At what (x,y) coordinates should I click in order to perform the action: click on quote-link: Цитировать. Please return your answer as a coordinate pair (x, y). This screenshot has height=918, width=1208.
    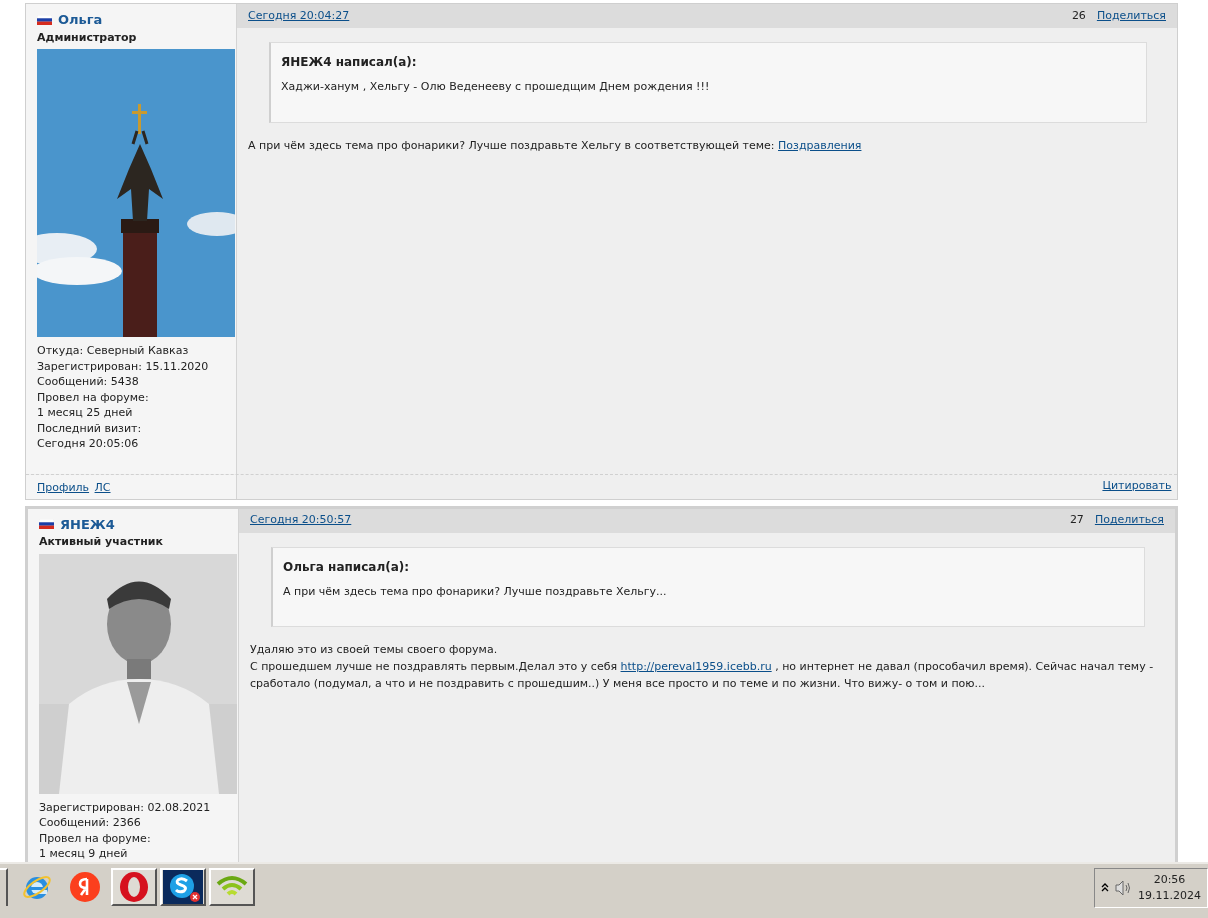
    Looking at the image, I should click on (1137, 486).